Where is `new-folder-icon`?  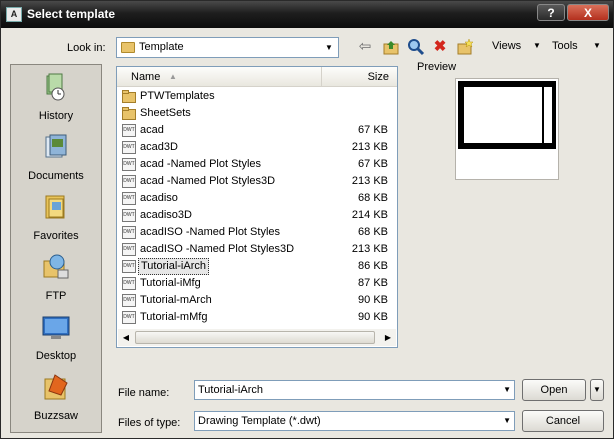 new-folder-icon is located at coordinates (465, 47).